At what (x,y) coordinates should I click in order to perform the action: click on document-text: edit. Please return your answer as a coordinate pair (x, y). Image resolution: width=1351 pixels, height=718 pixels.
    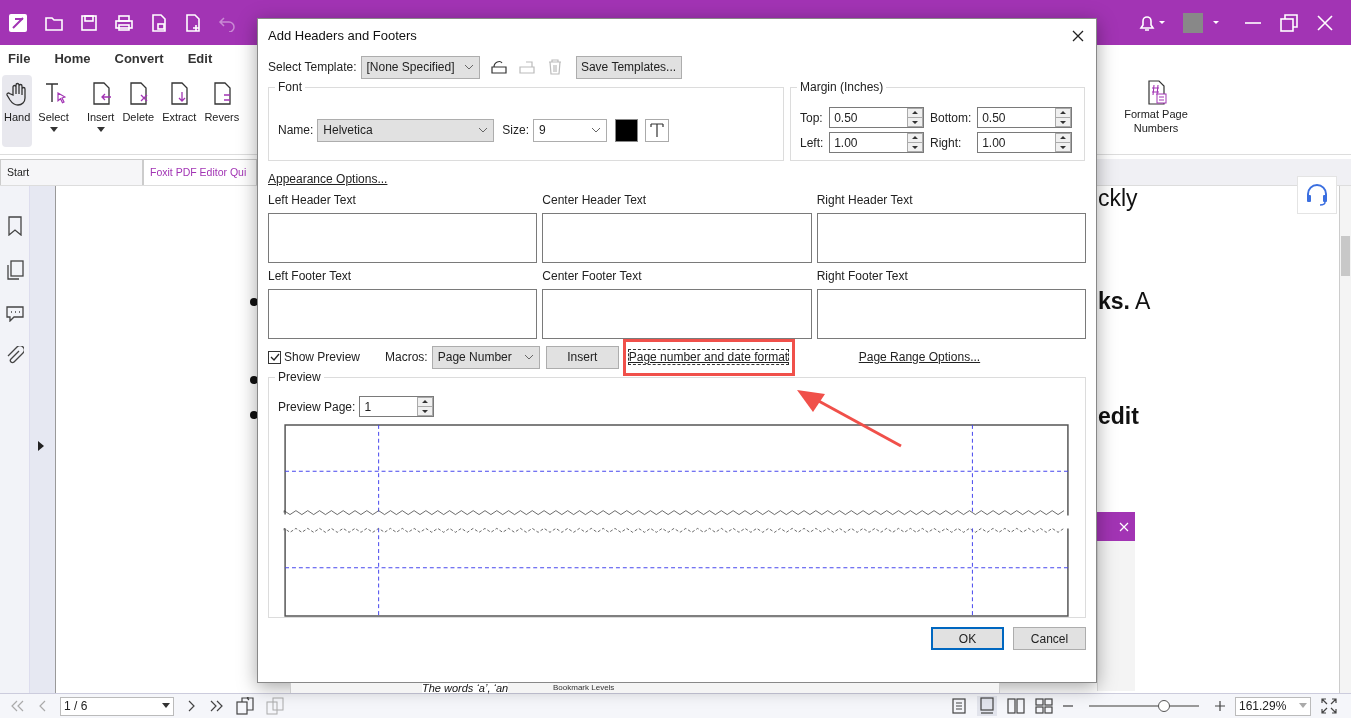
    Looking at the image, I should click on (1118, 416).